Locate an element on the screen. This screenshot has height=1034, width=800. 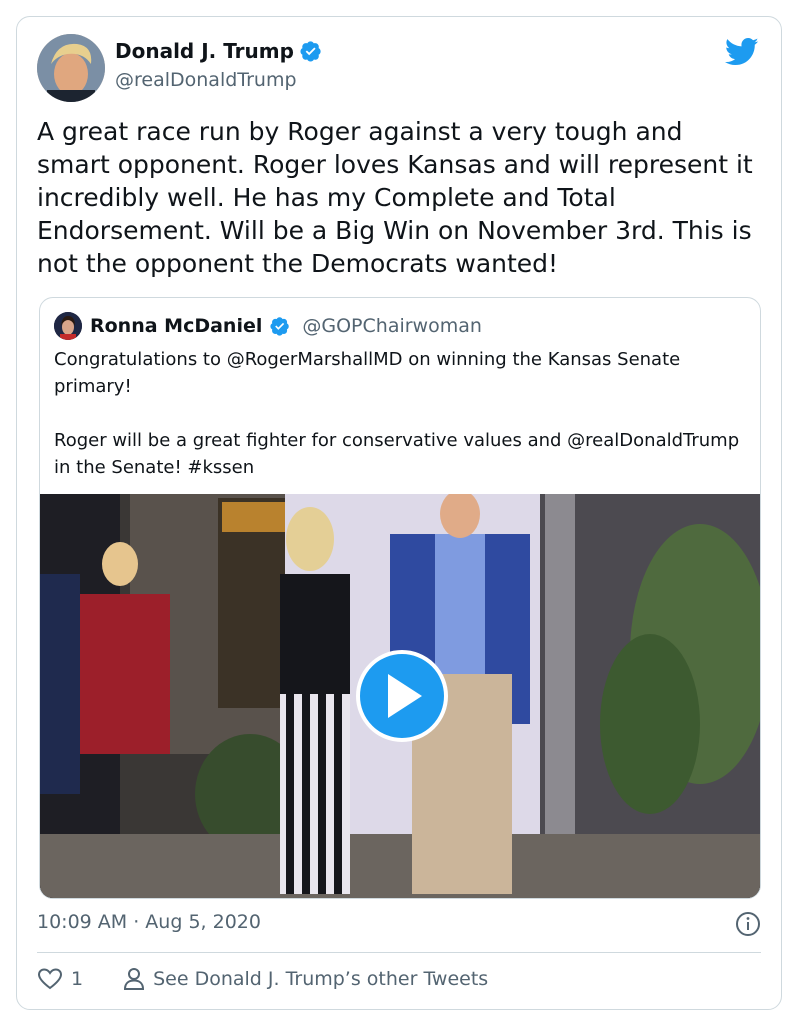
like-button: 1 is located at coordinates (60, 979).